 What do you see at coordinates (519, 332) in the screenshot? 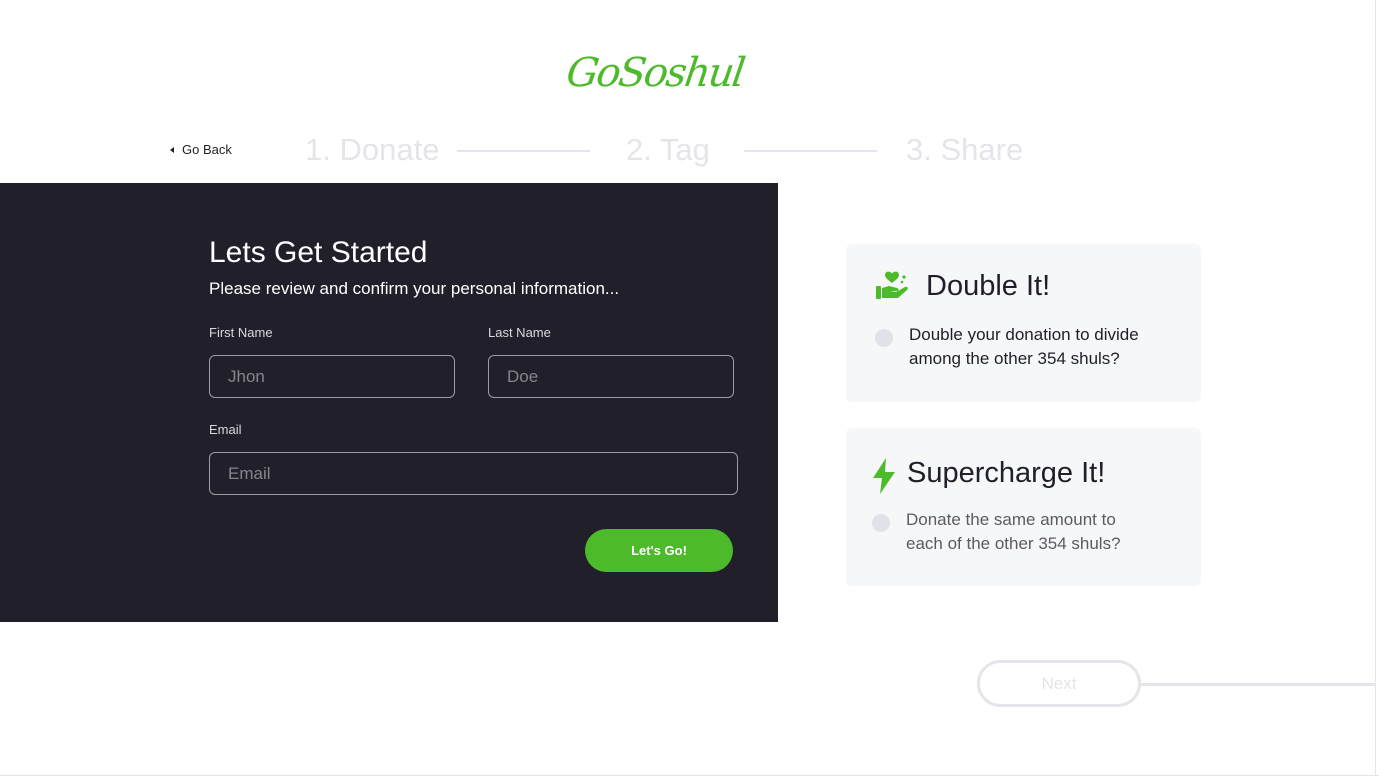
I see `last-name-label: Last Name` at bounding box center [519, 332].